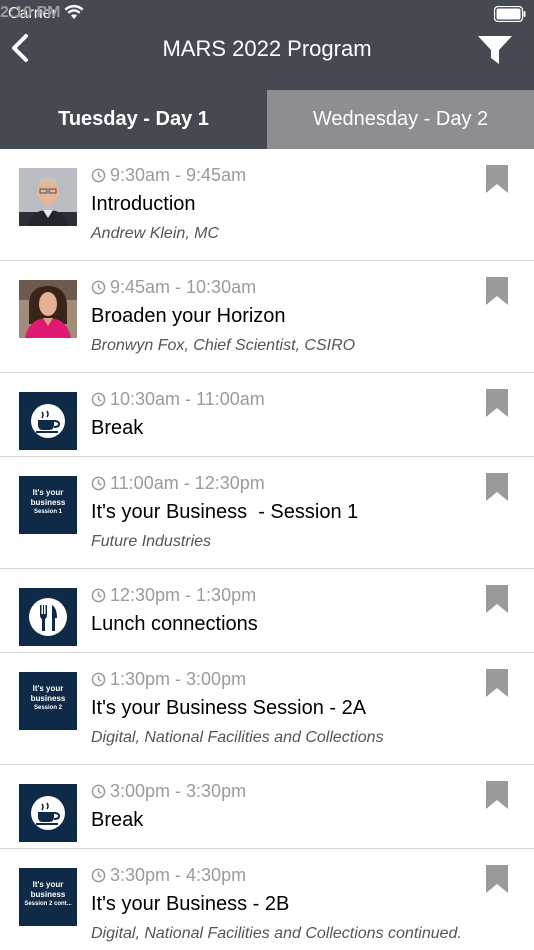  I want to click on session-time: 10:30am - 11:00am, so click(187, 399).